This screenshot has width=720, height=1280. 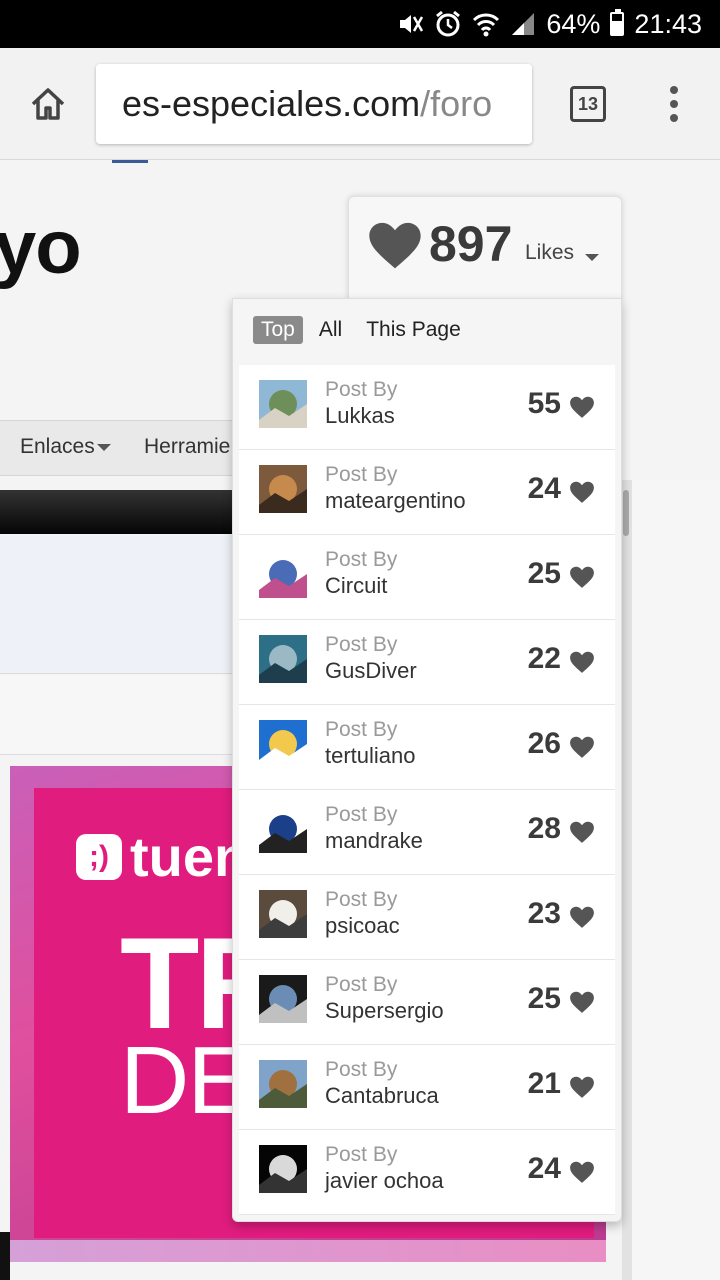 What do you see at coordinates (162, 856) in the screenshot?
I see `ad-logo: ;) tuen` at bounding box center [162, 856].